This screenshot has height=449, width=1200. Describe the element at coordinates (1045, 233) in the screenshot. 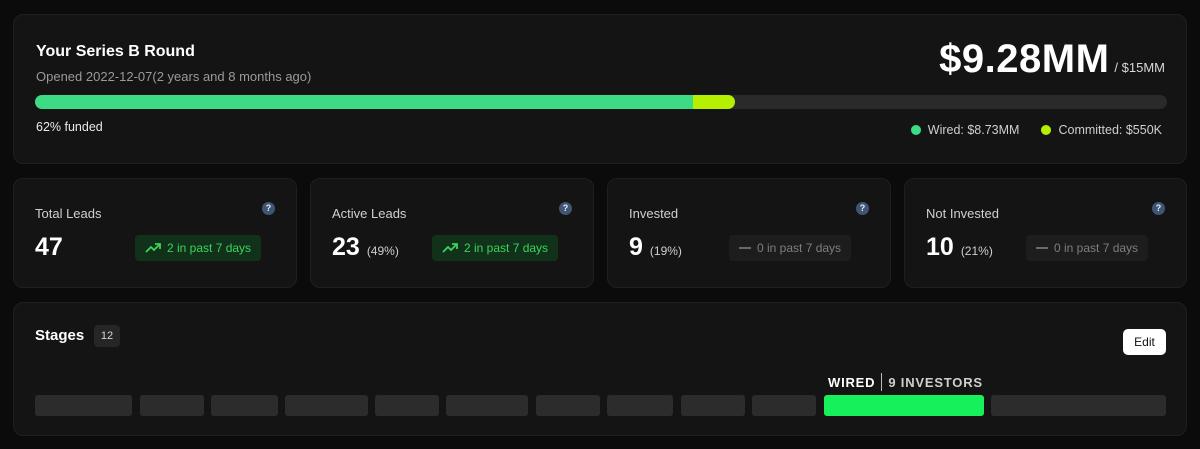

I see `stat-card-not-invested: Not Invested ? 10 (21%) 0 in past 7 days` at that location.